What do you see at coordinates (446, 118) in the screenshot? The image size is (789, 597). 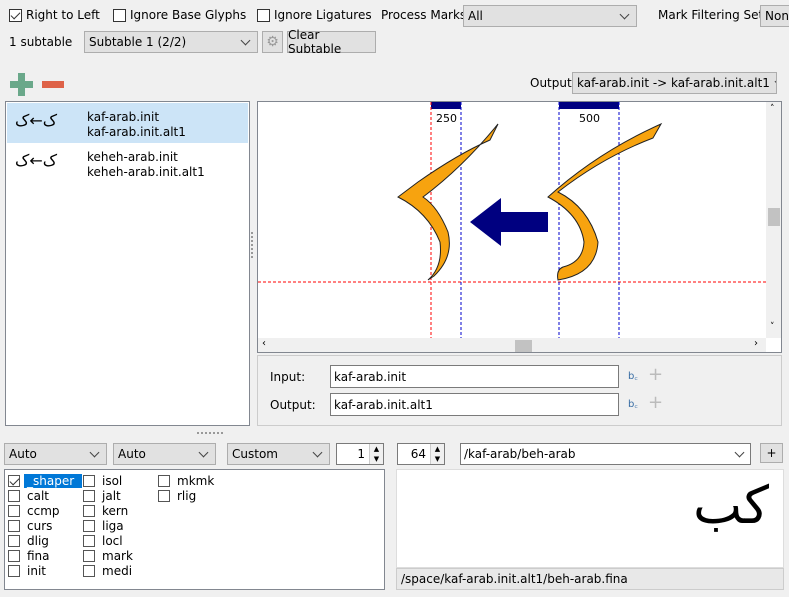 I see `advance-label: 250` at bounding box center [446, 118].